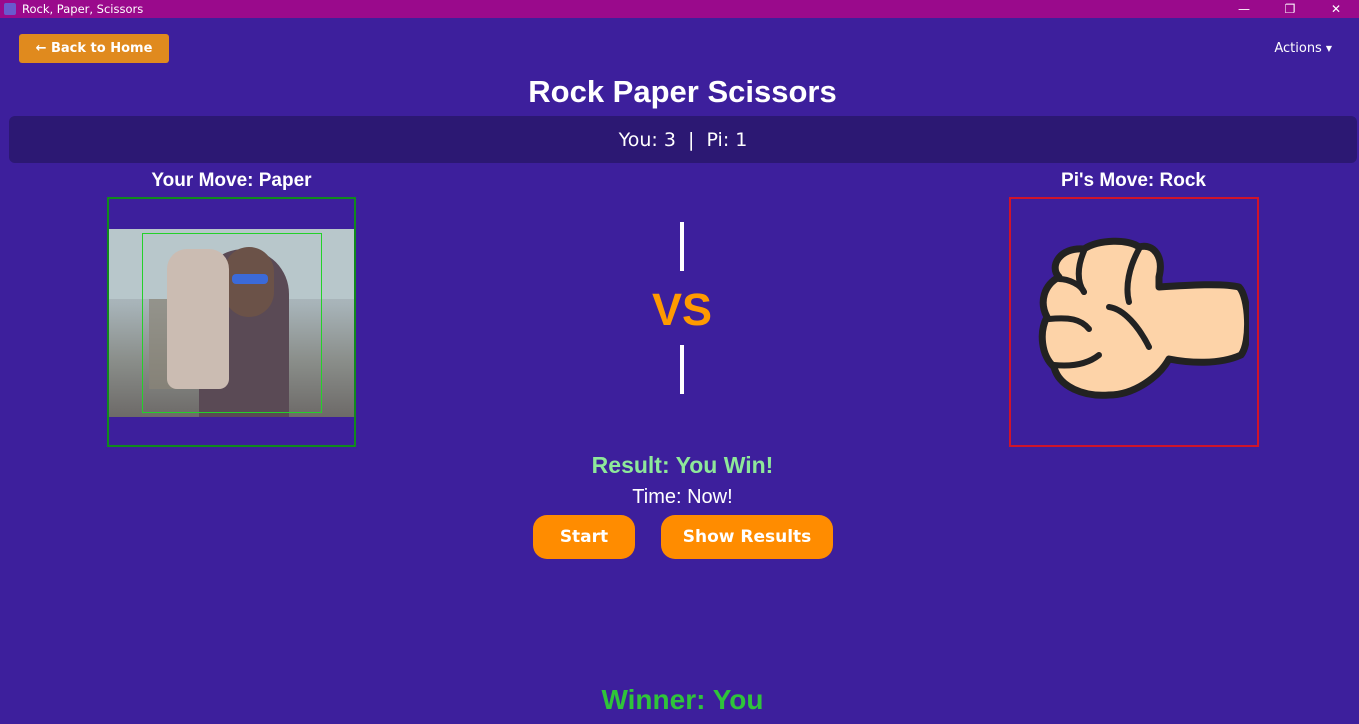  Describe the element at coordinates (682, 465) in the screenshot. I see `result-text: Result: You Win!` at that location.